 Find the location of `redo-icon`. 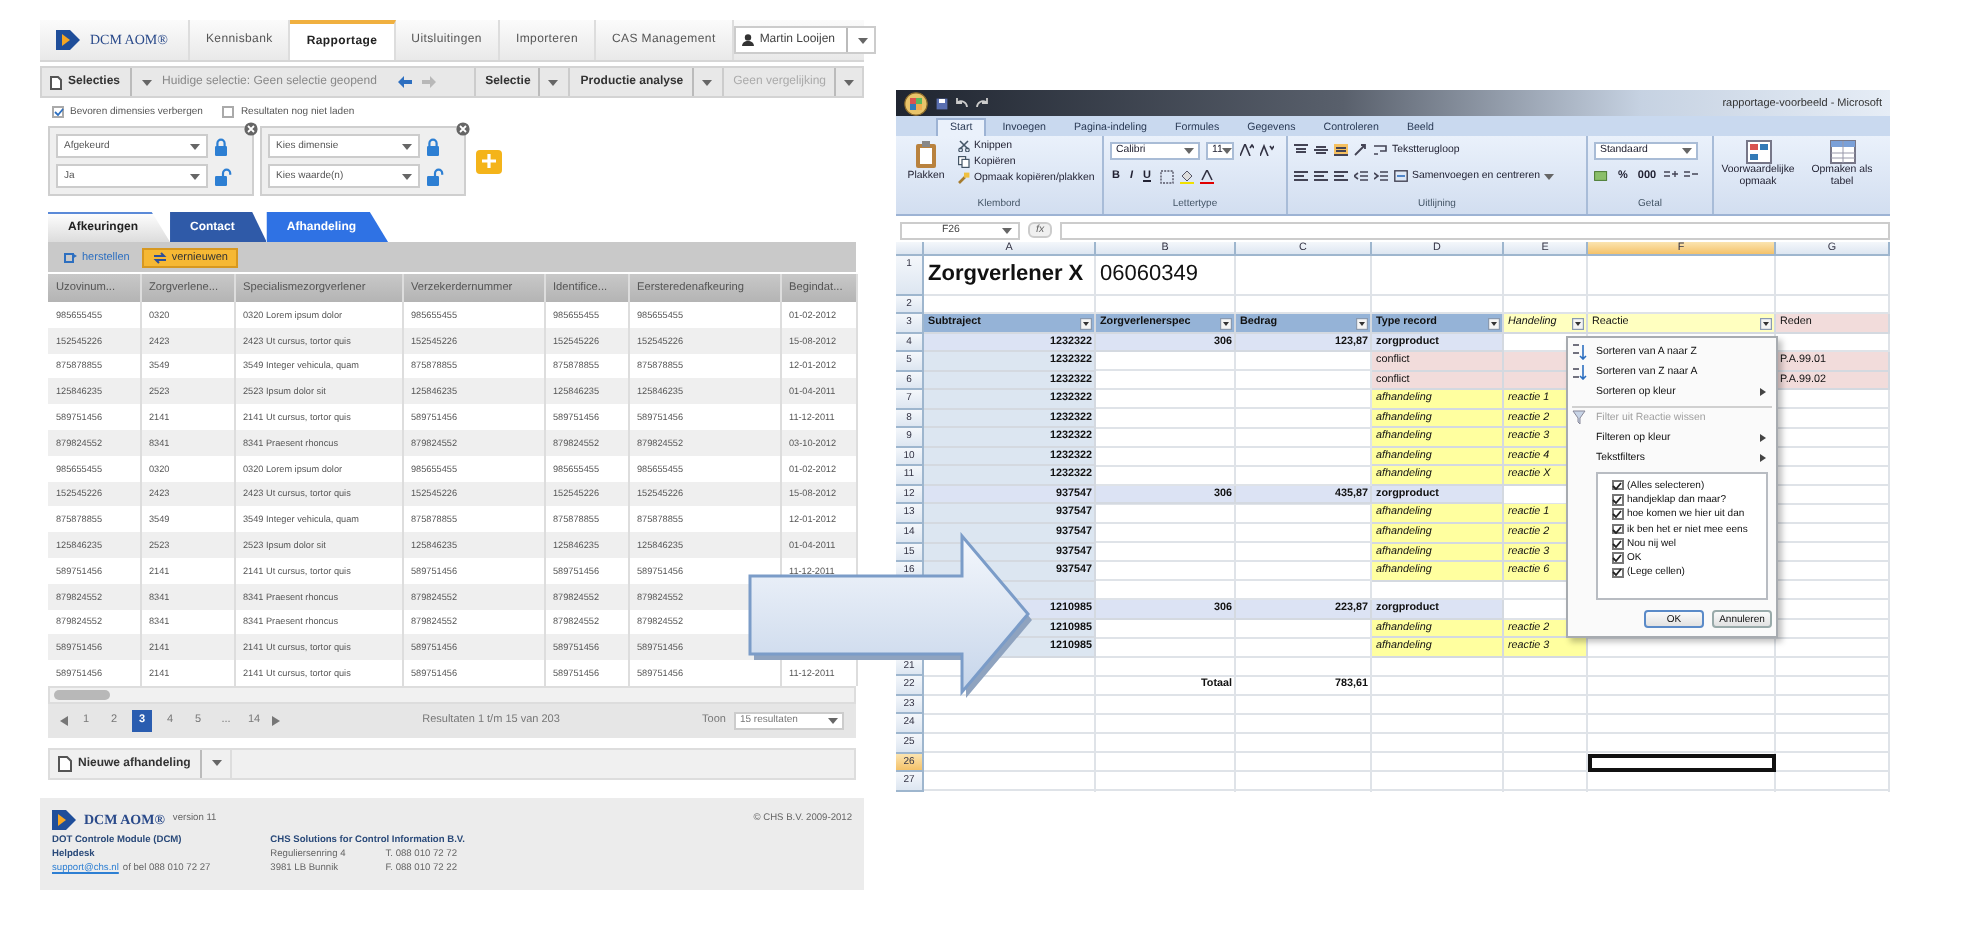

redo-icon is located at coordinates (982, 103).